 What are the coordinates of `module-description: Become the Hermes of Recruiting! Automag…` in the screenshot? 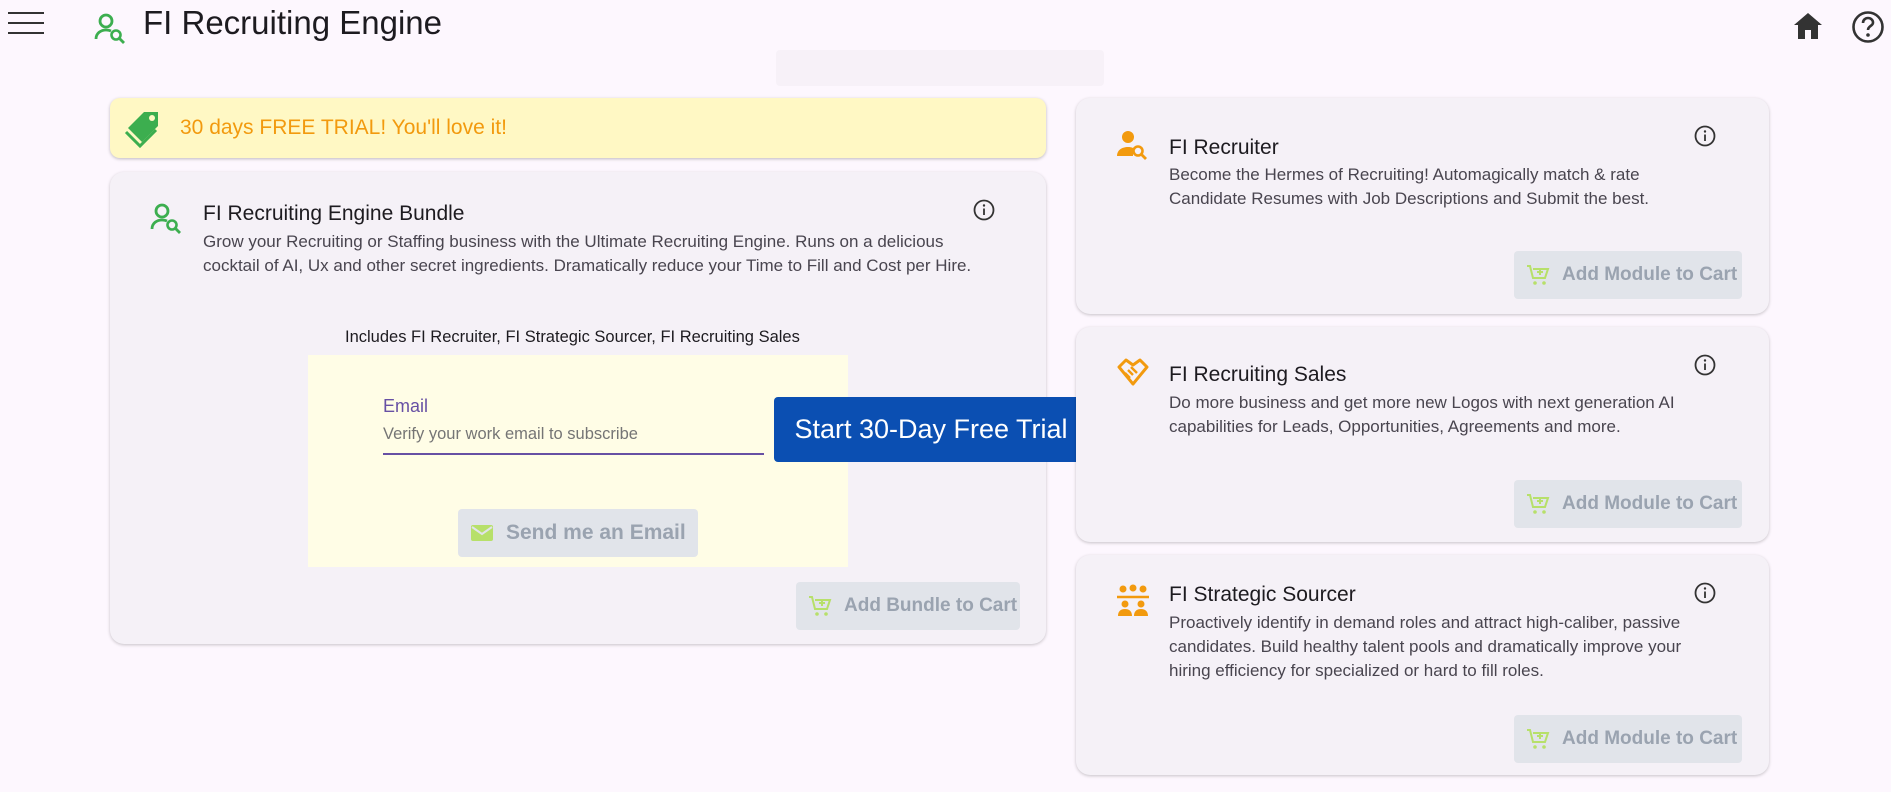 It's located at (1409, 186).